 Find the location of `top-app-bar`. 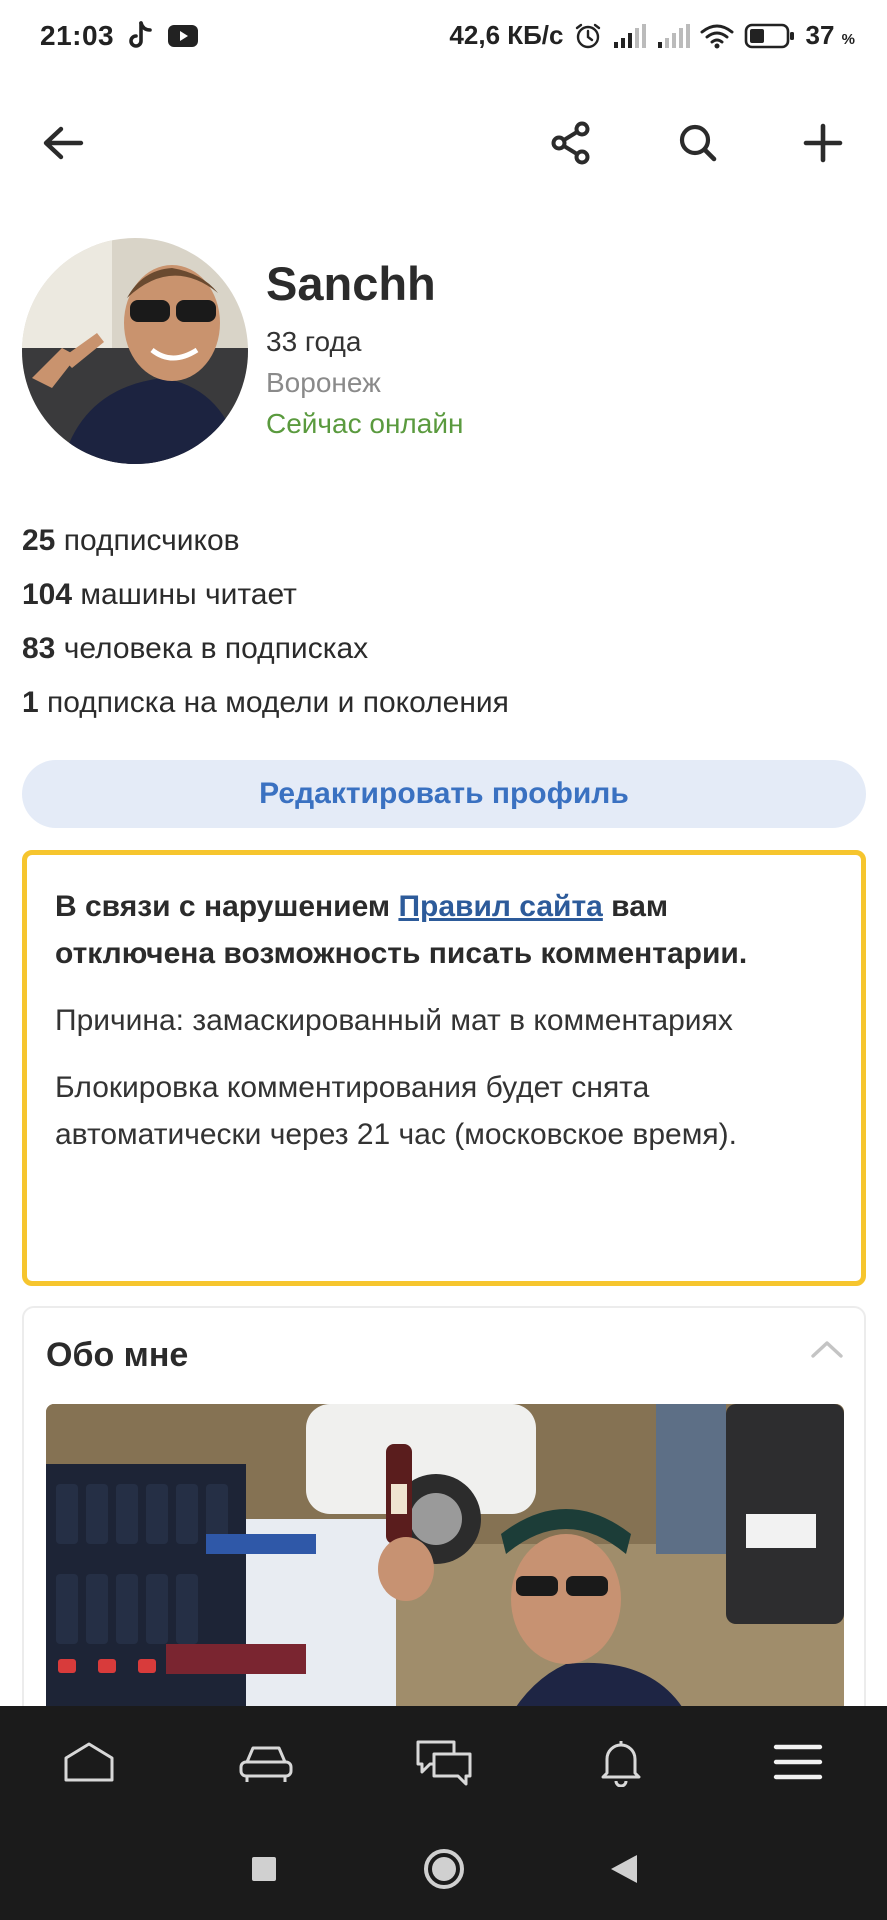

top-app-bar is located at coordinates (443, 145).